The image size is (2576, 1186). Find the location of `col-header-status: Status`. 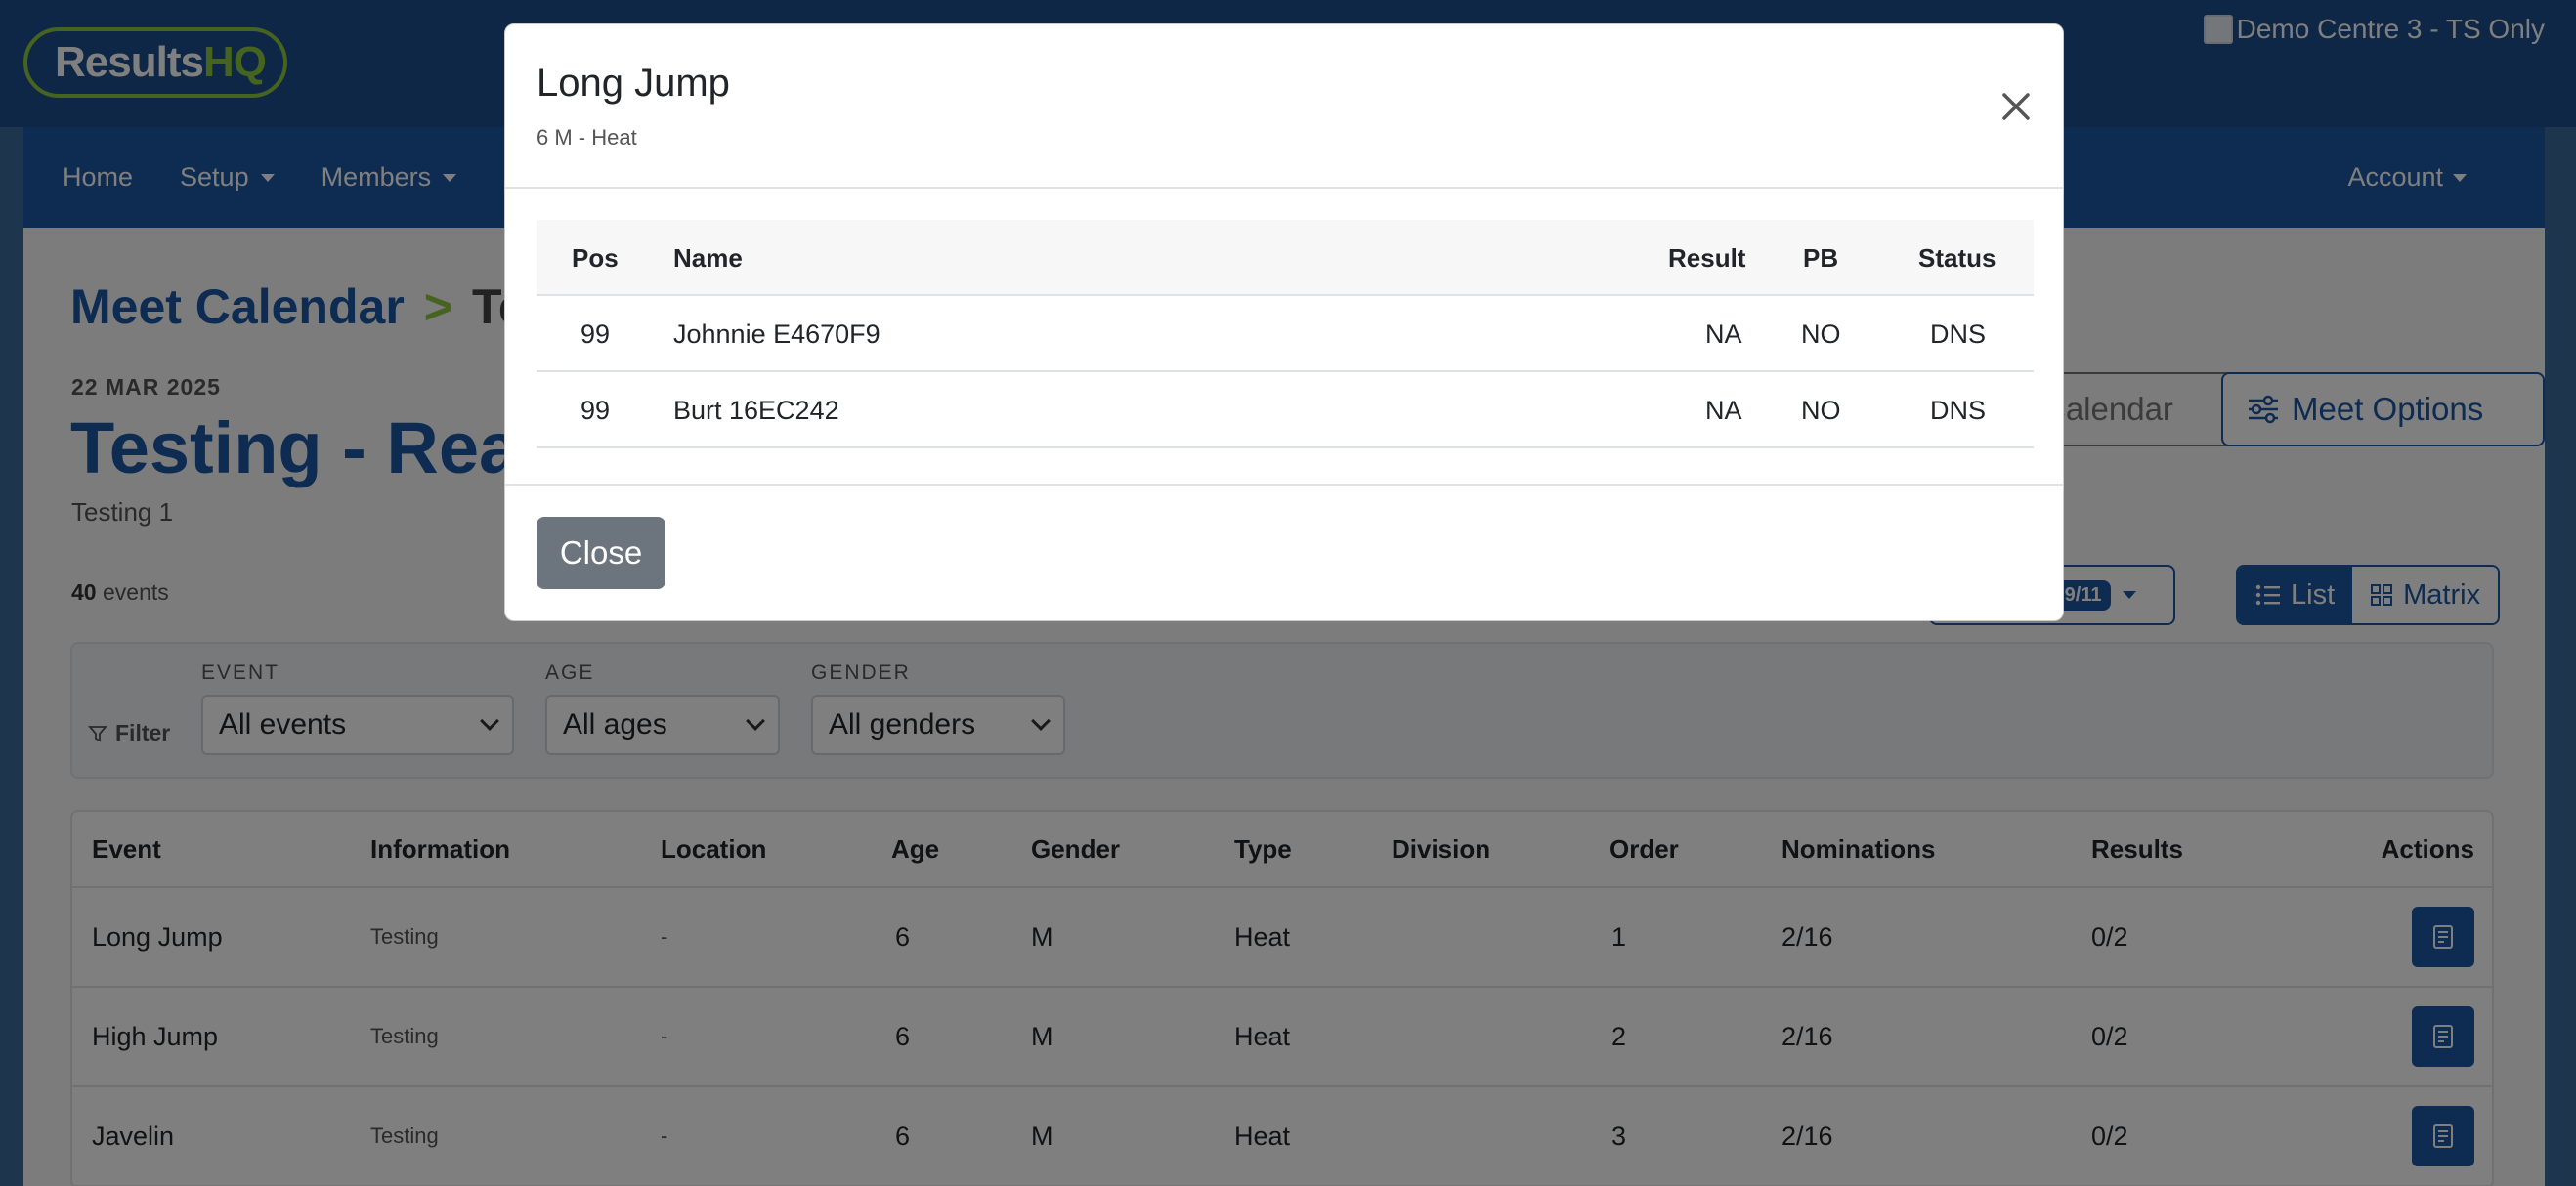

col-header-status: Status is located at coordinates (1957, 258).